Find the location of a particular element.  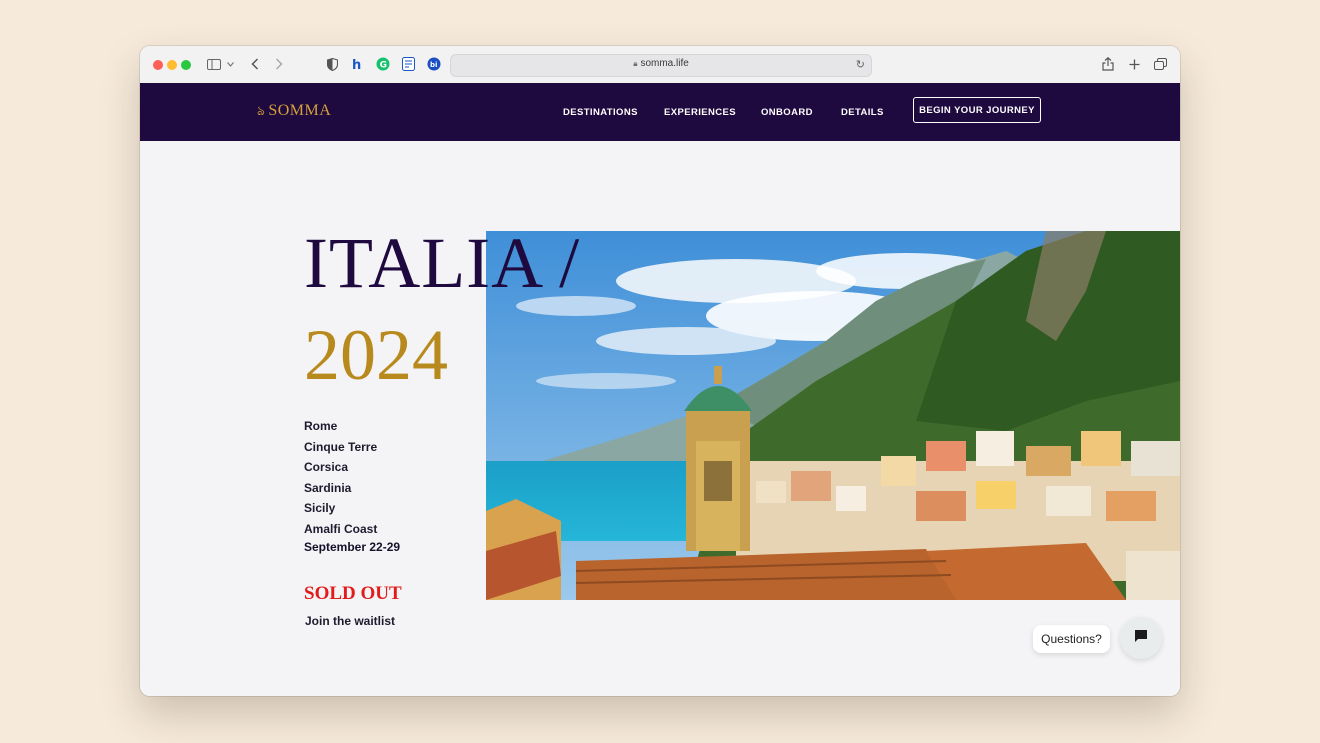

svg-text: bi is located at coordinates (433, 65).